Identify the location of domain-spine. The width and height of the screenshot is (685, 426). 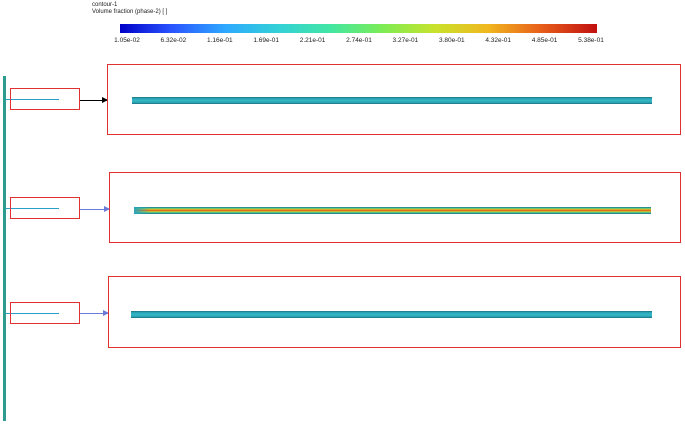
(4, 248).